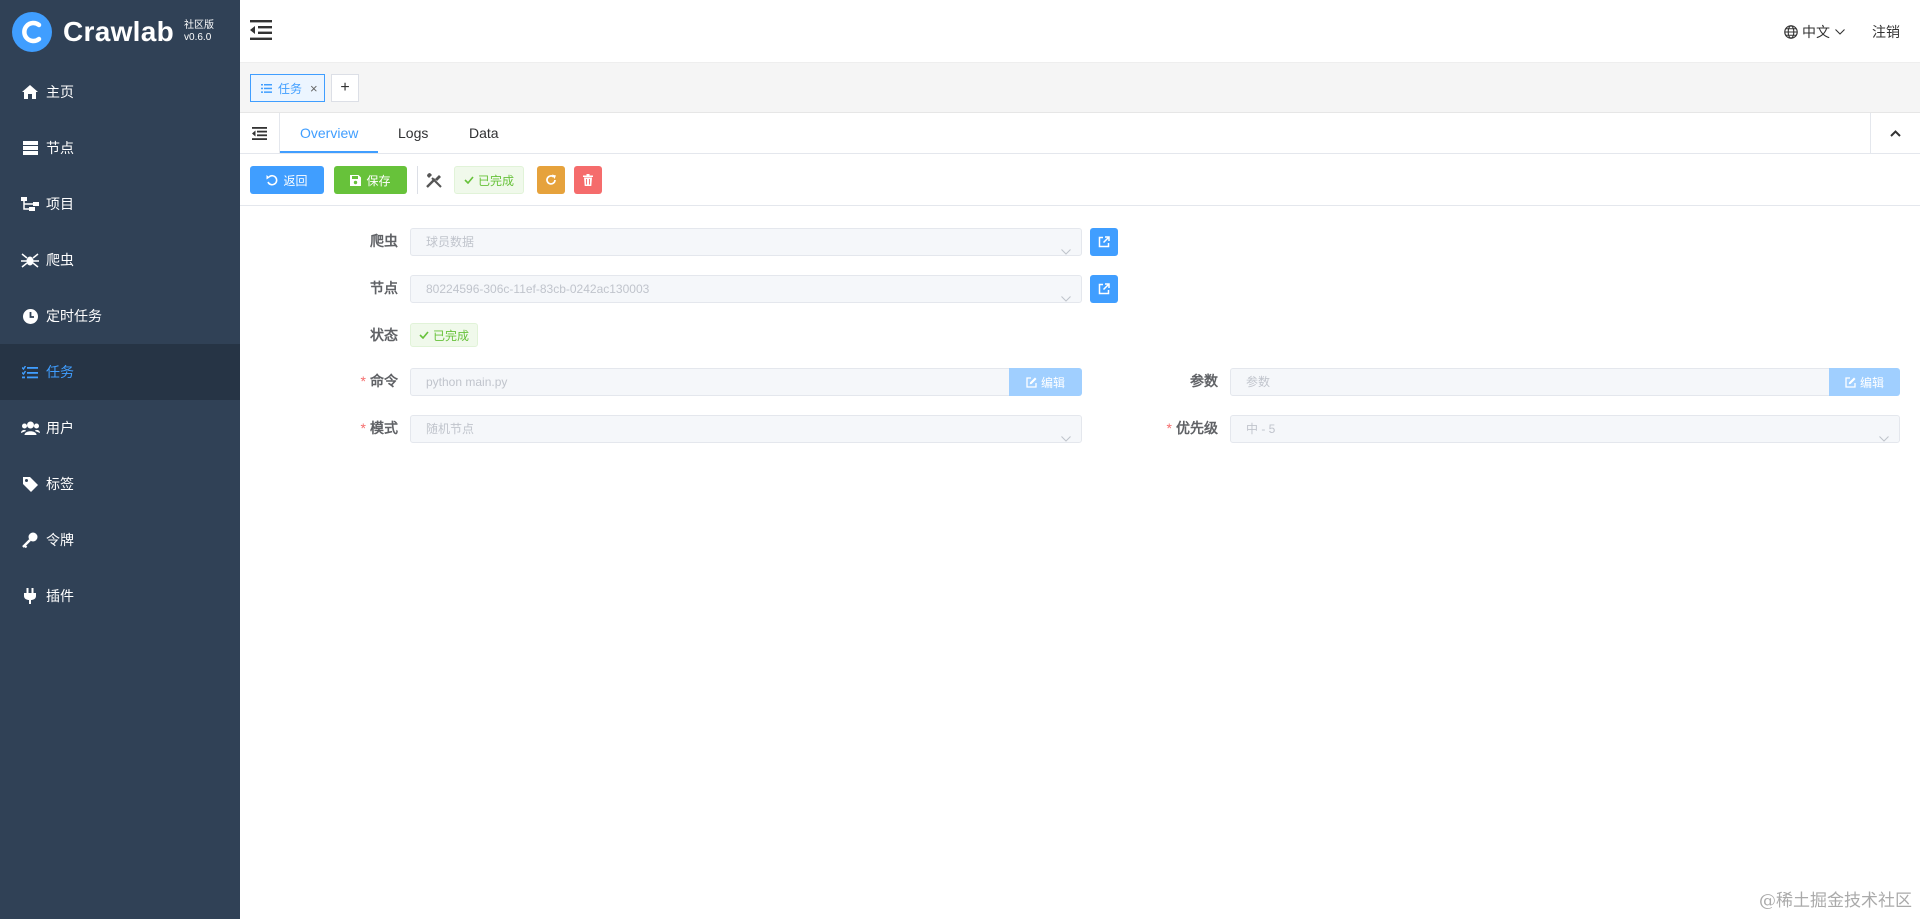  I want to click on back-button-label: 返回, so click(295, 180).